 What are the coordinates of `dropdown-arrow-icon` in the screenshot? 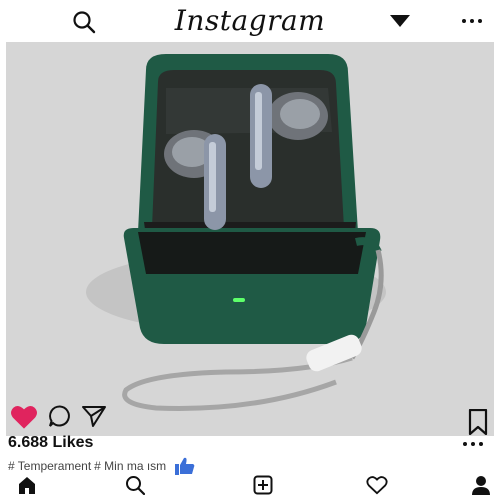 It's located at (400, 21).